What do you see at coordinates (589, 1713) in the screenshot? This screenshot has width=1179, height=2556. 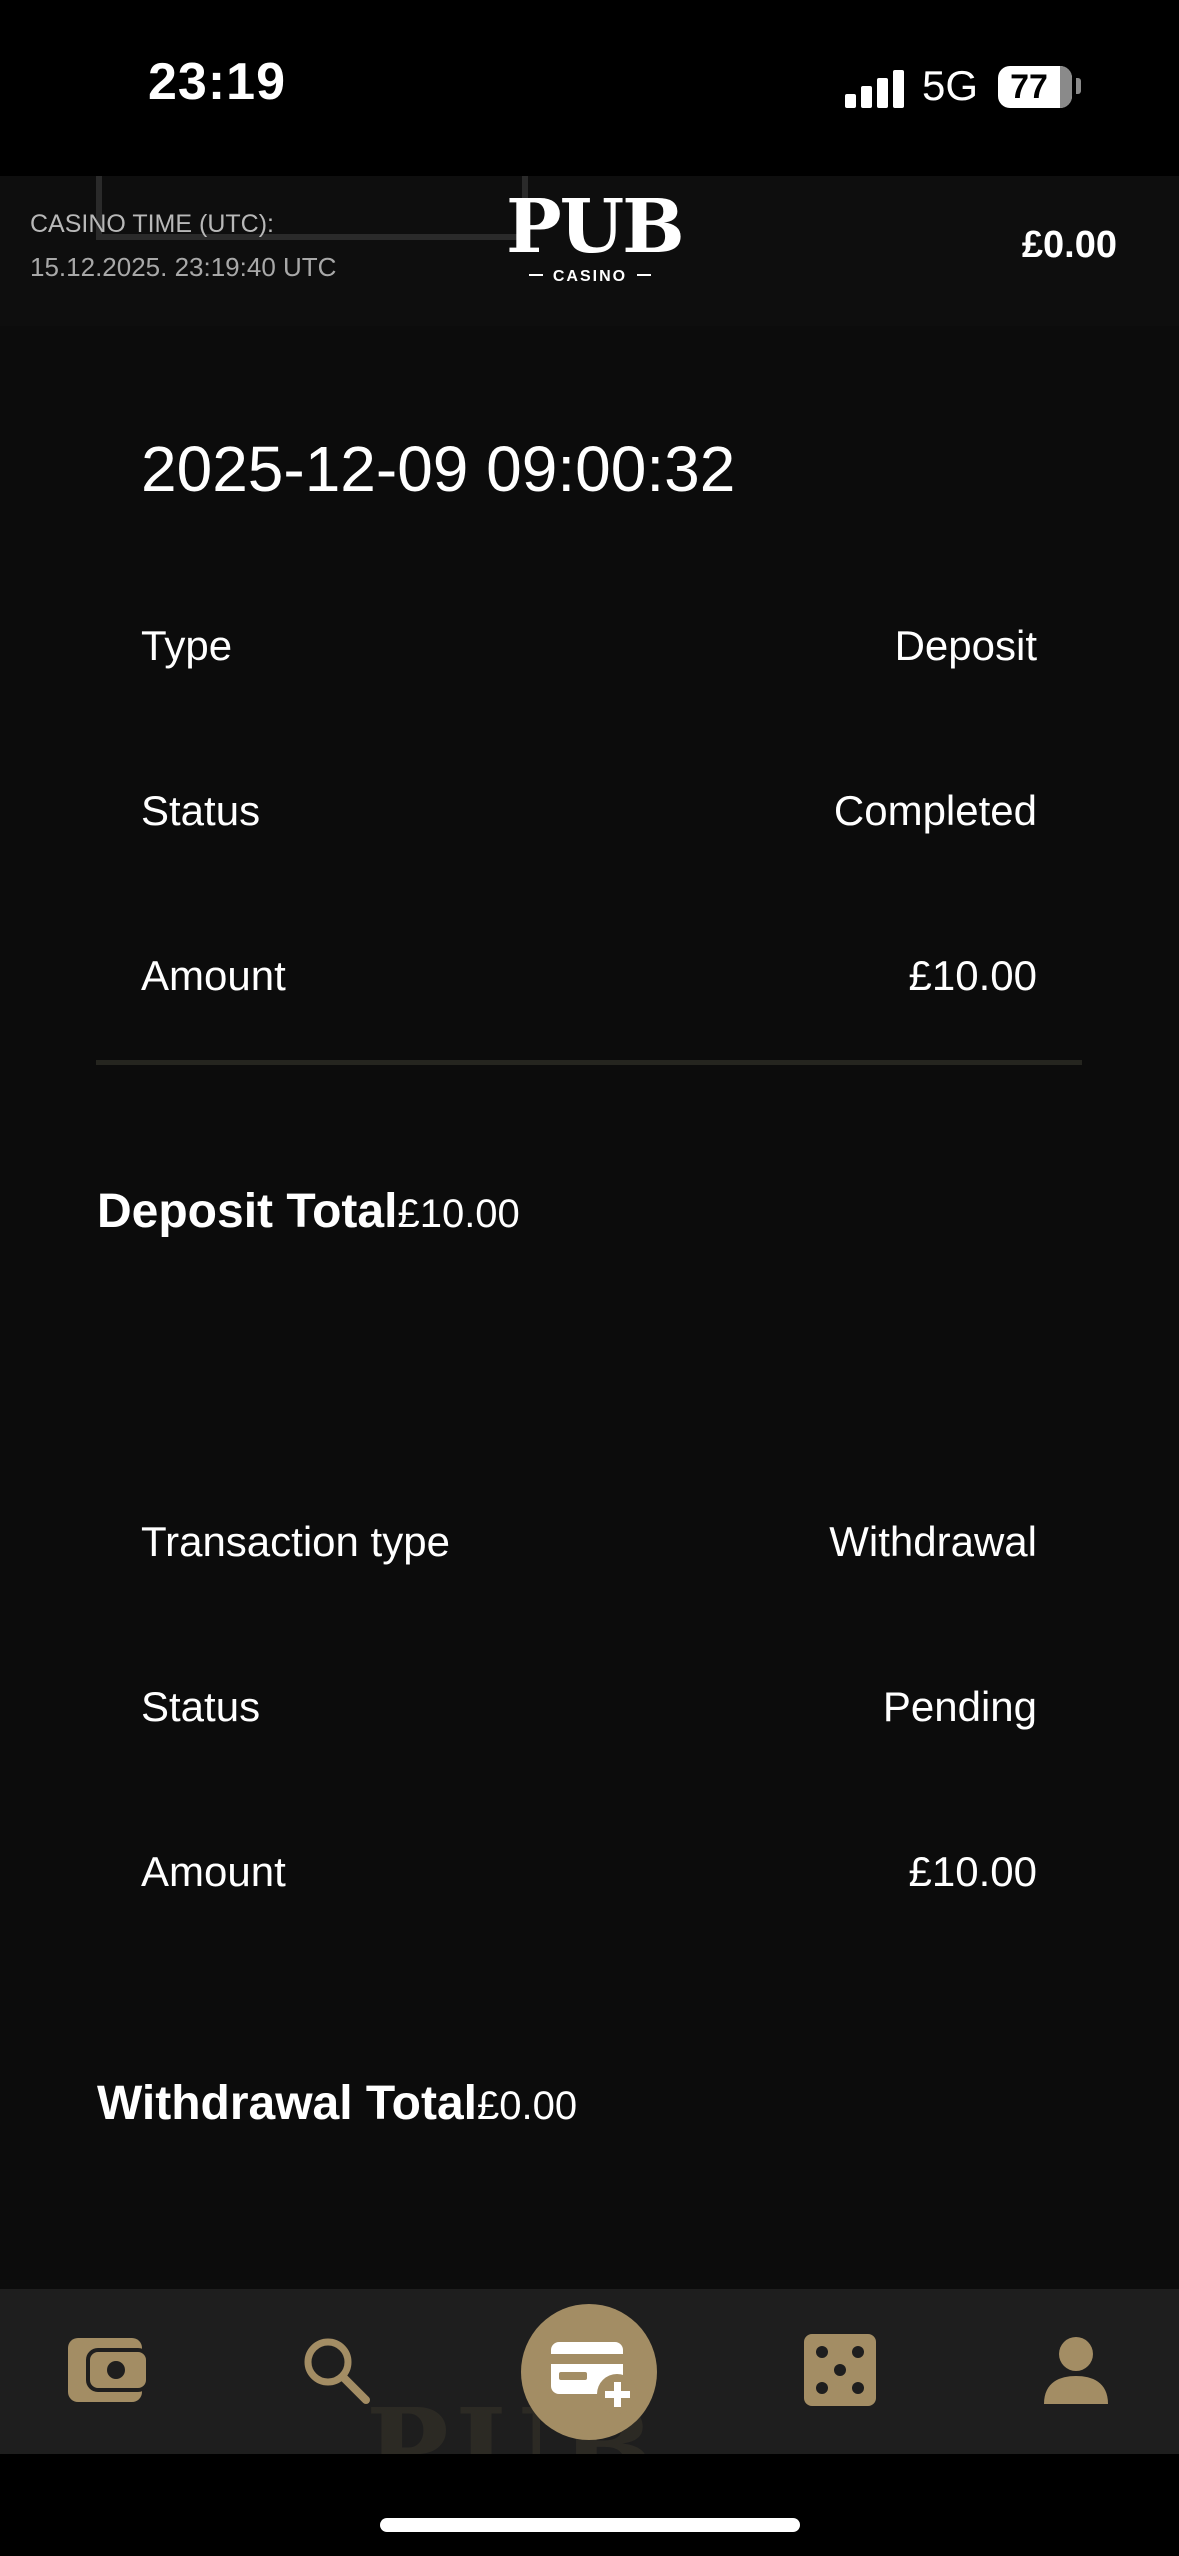 I see `withdrawal-row-status: Status Pending` at bounding box center [589, 1713].